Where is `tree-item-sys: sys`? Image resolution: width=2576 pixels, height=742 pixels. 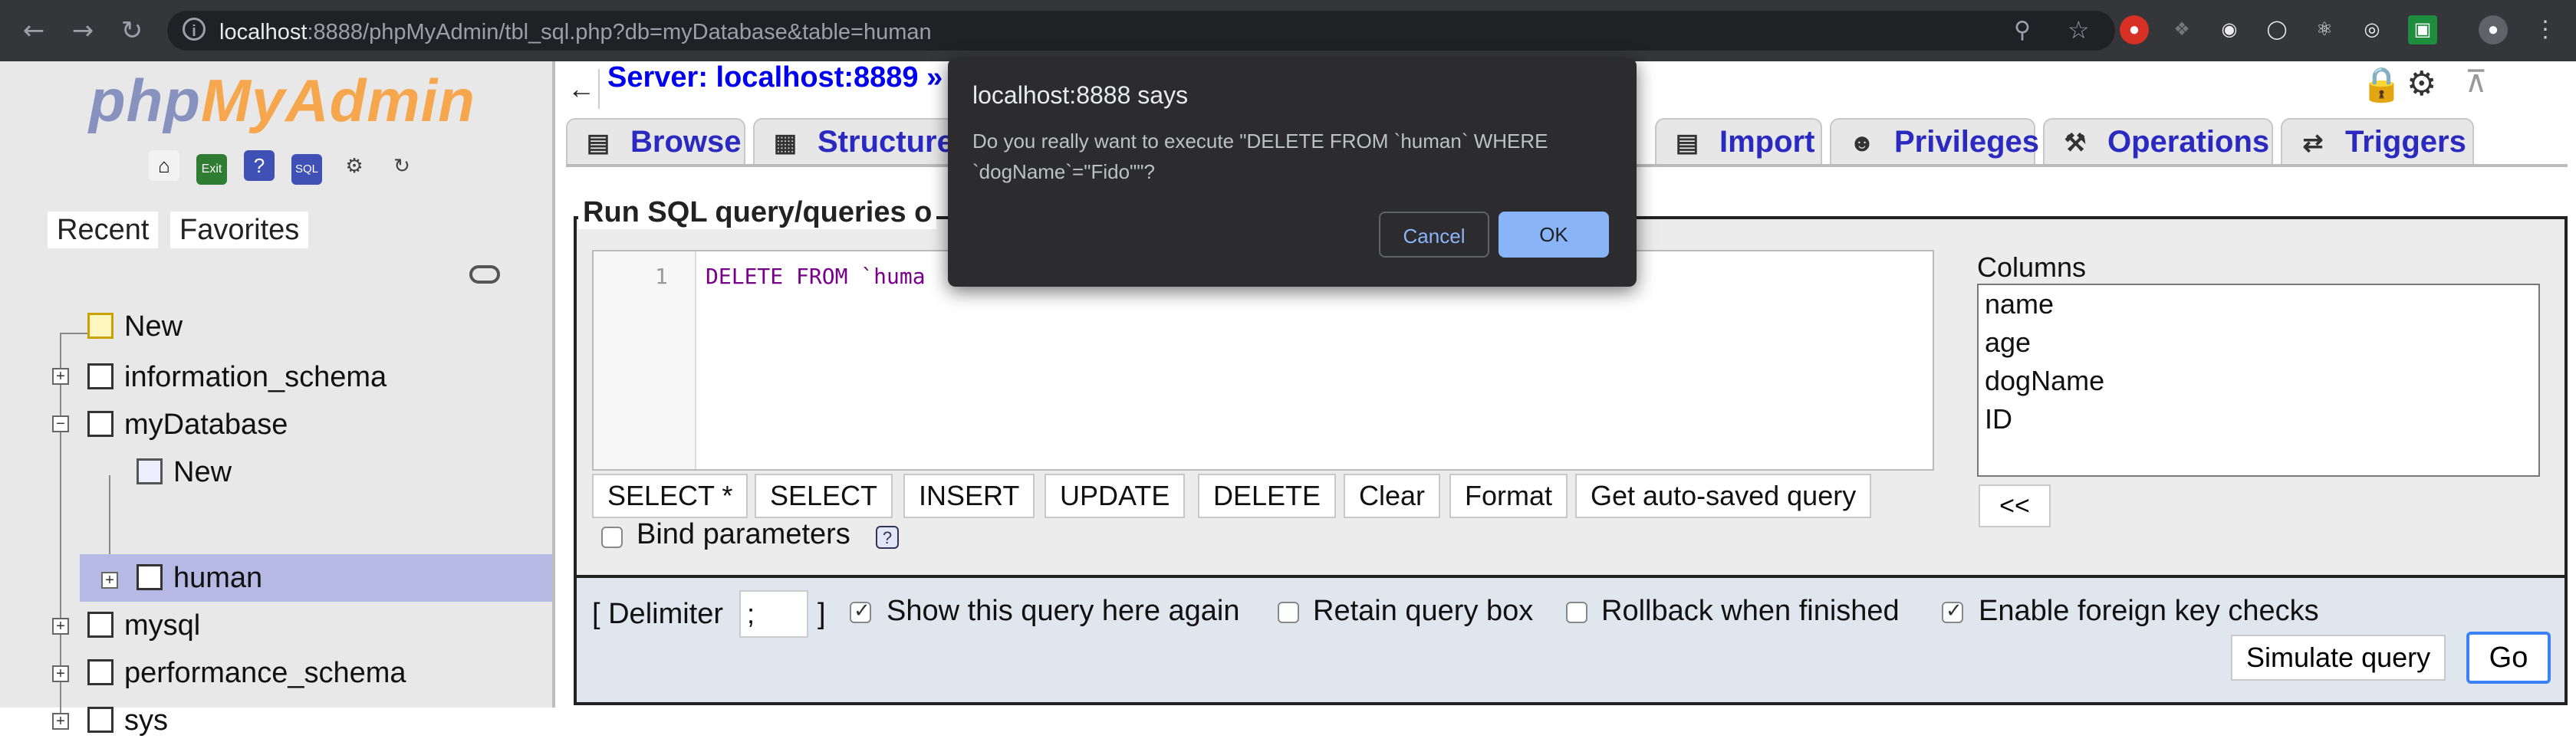 tree-item-sys: sys is located at coordinates (127, 720).